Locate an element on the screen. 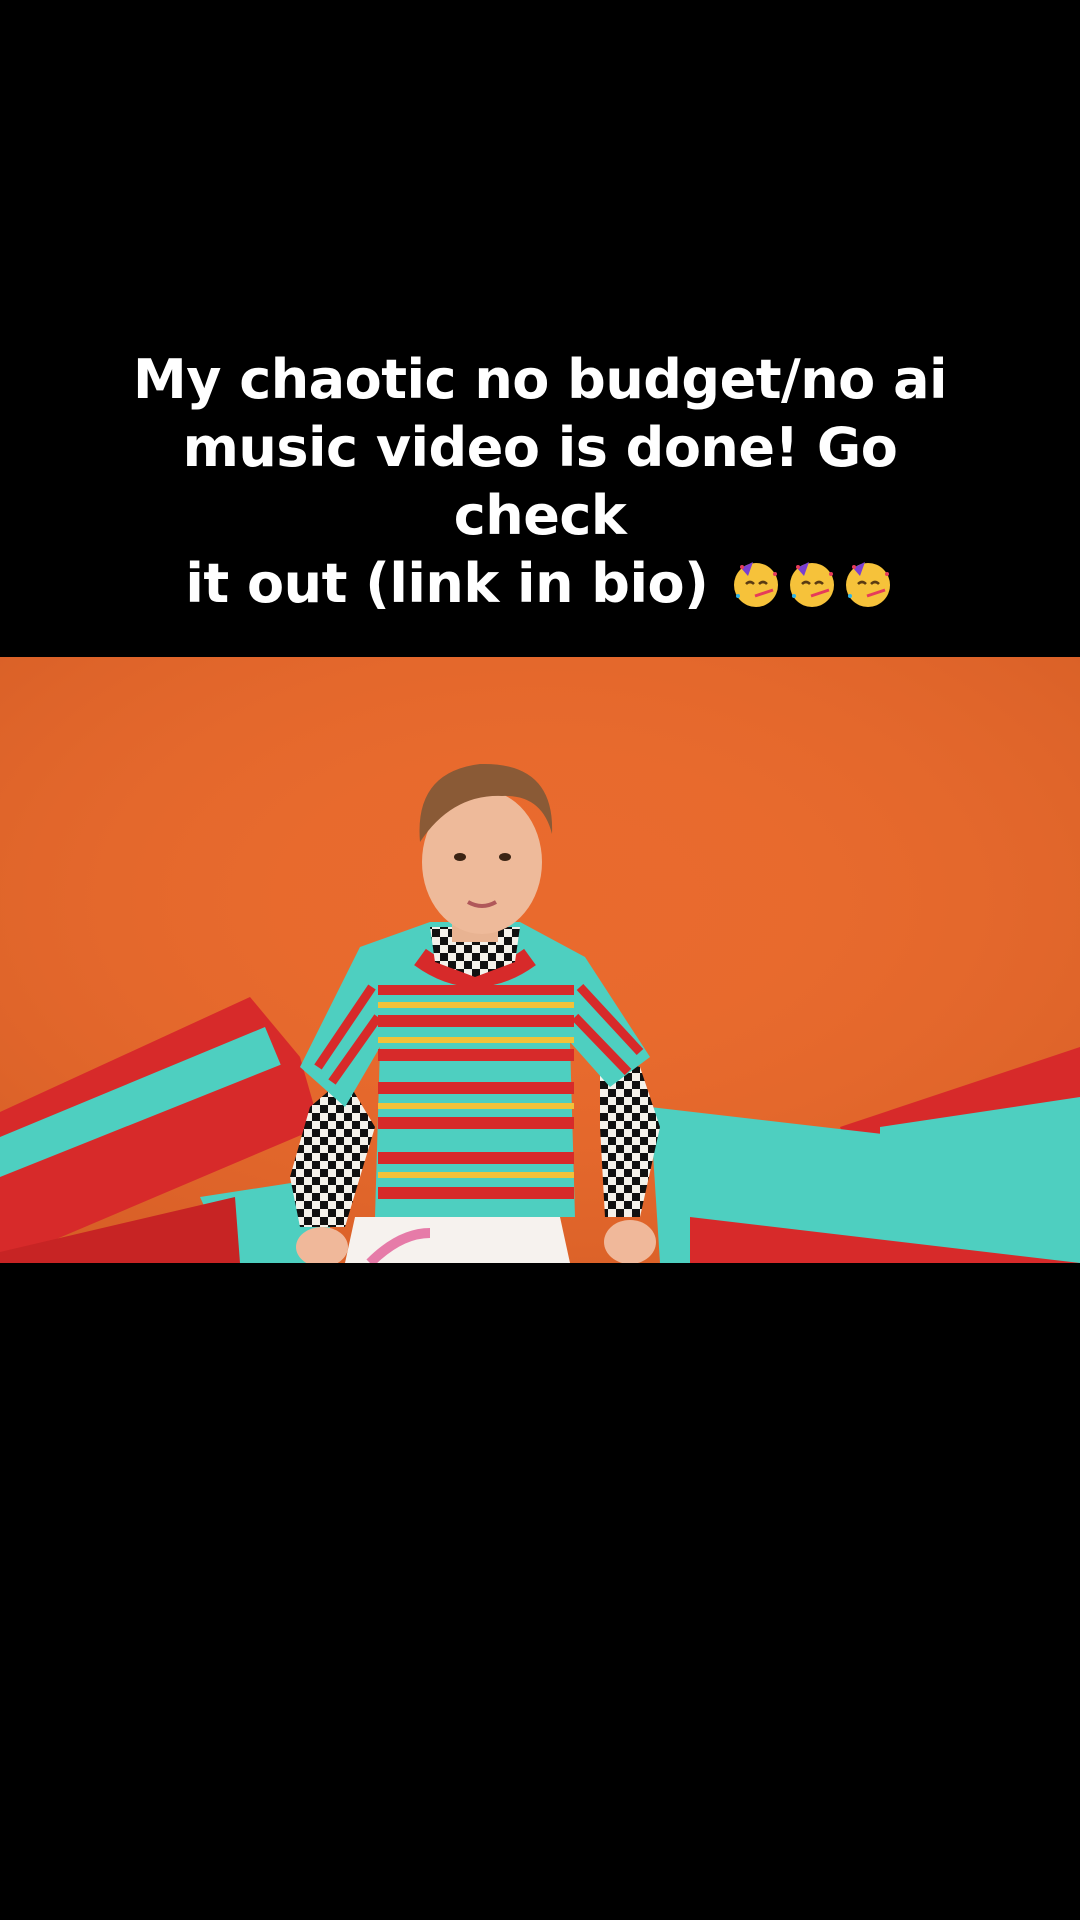 The width and height of the screenshot is (1080, 1920). caption-line-1: My chaotic no budget/no ai is located at coordinates (540, 379).